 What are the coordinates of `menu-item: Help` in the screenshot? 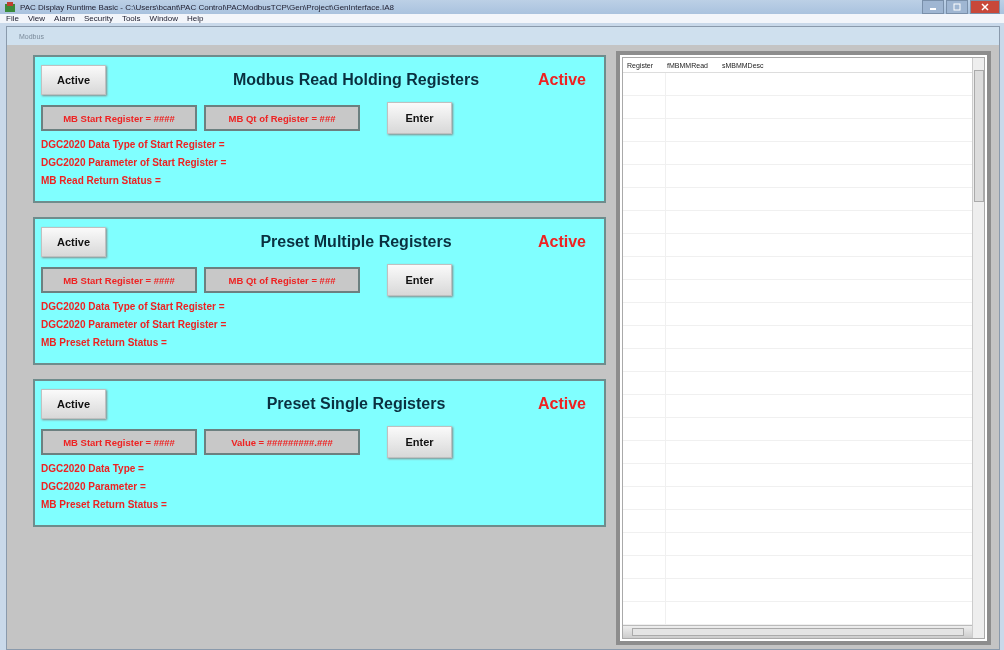 It's located at (195, 18).